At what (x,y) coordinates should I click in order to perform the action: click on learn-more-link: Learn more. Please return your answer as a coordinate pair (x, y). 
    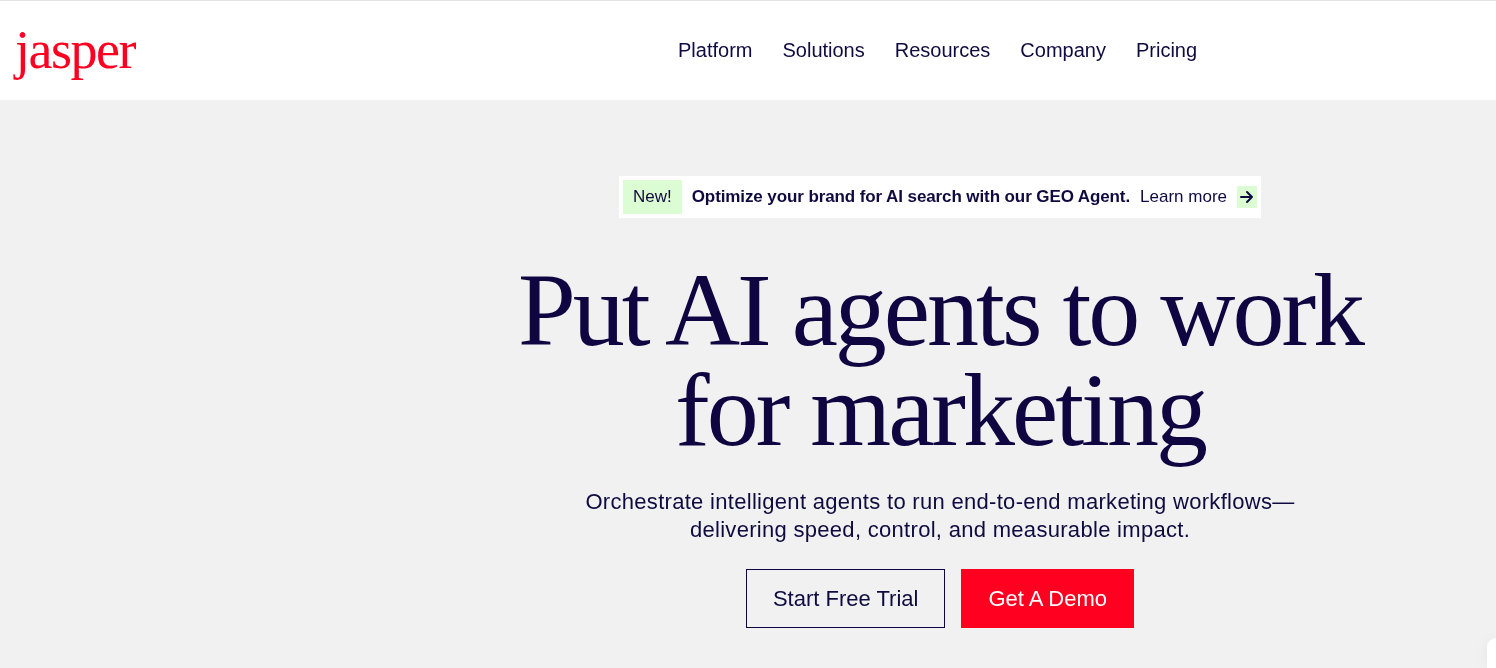
    Looking at the image, I should click on (1198, 197).